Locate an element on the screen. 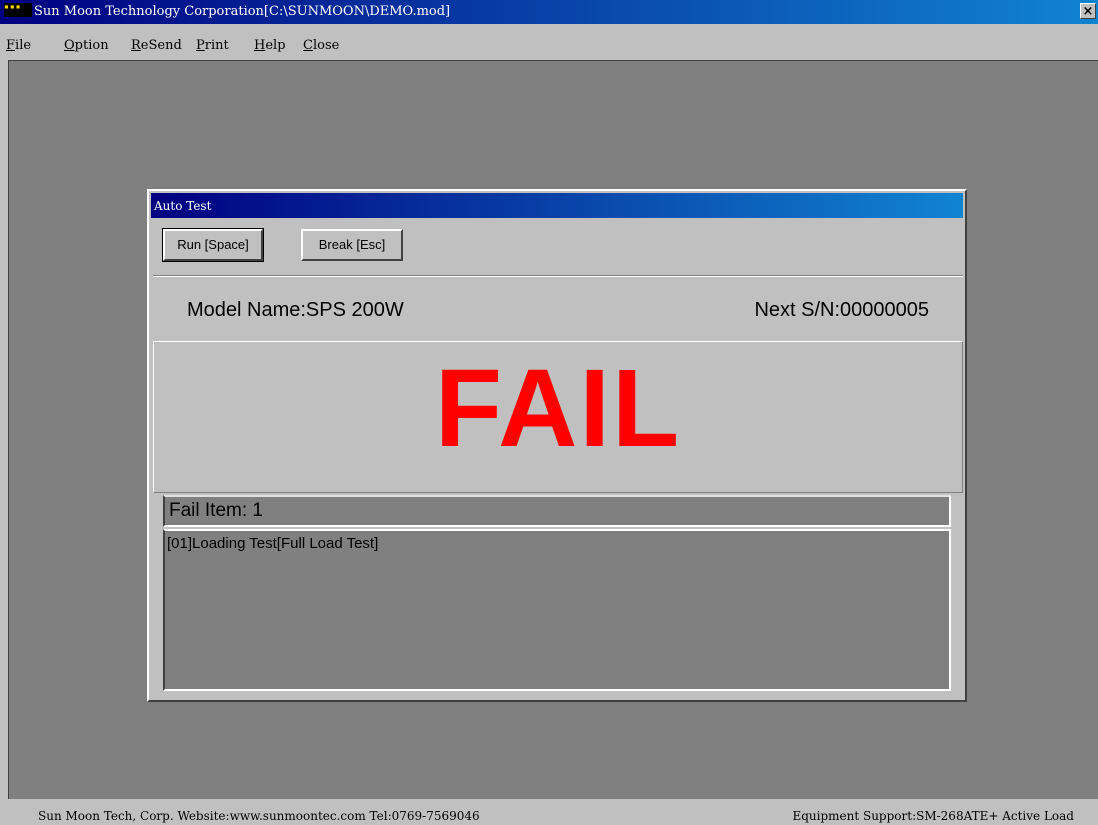 The image size is (1098, 825). menu-bar: File Option ReSend Print Help Close is located at coordinates (549, 45).